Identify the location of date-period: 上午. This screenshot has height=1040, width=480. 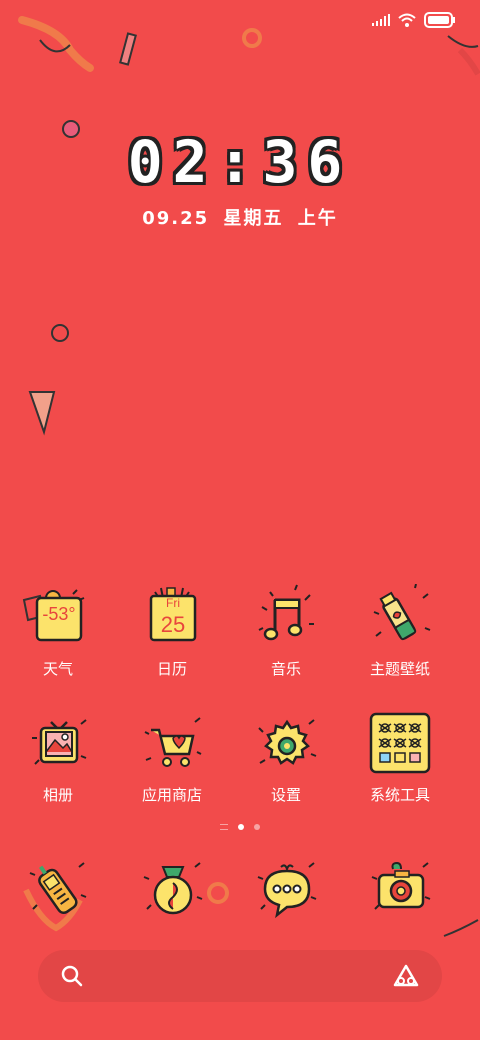
(317, 218).